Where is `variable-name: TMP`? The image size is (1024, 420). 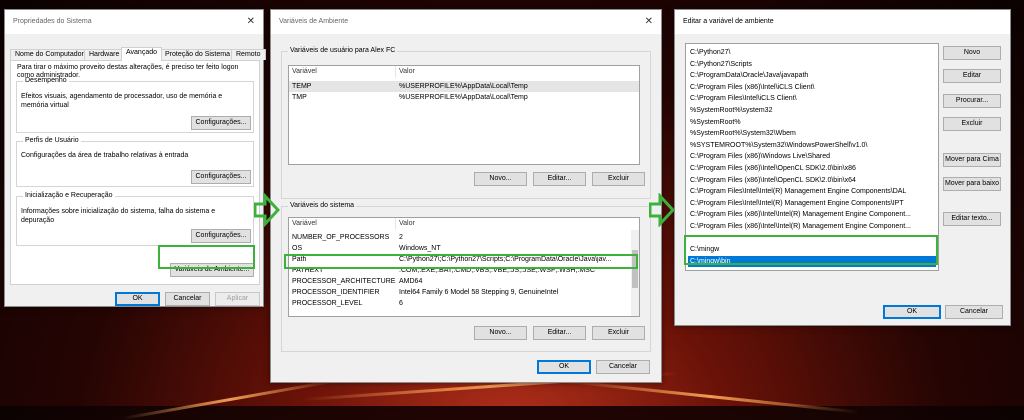 variable-name: TMP is located at coordinates (299, 97).